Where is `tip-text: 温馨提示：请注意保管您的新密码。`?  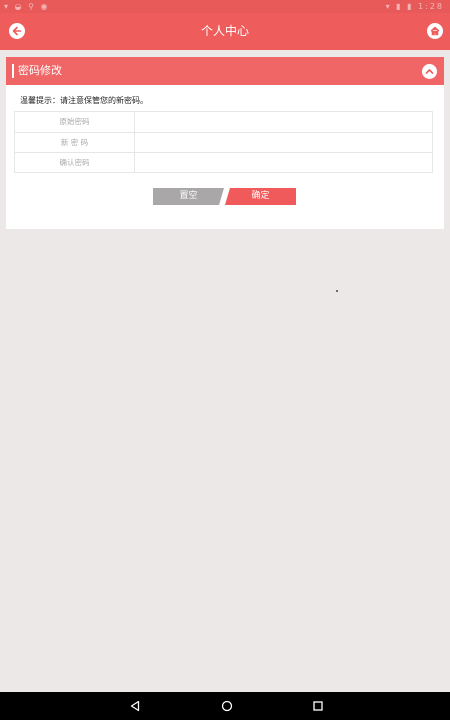 tip-text: 温馨提示：请注意保管您的新密码。 is located at coordinates (84, 100).